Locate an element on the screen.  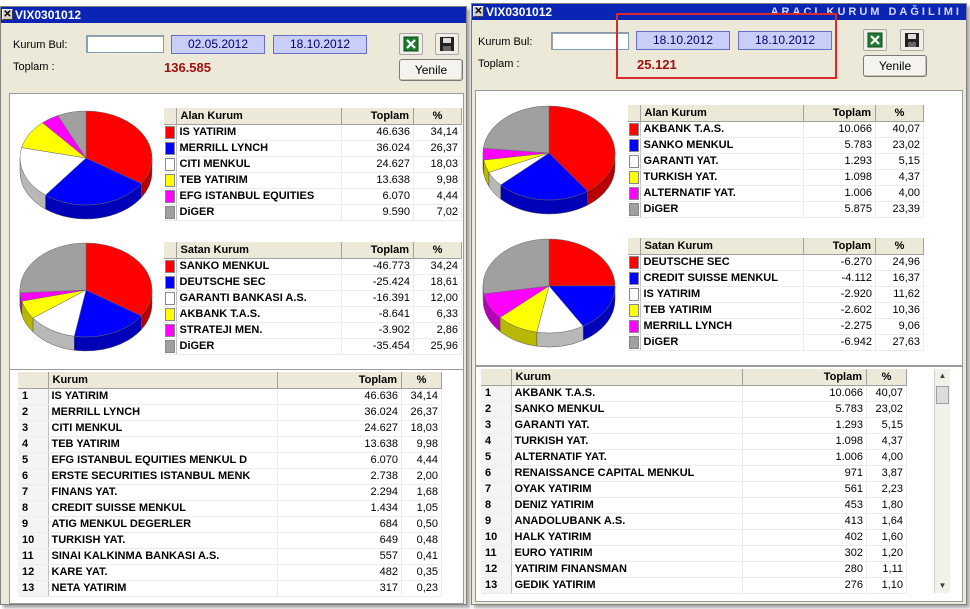
table-row: SANKO MENKUL 5.783 23,02 is located at coordinates (776, 145).